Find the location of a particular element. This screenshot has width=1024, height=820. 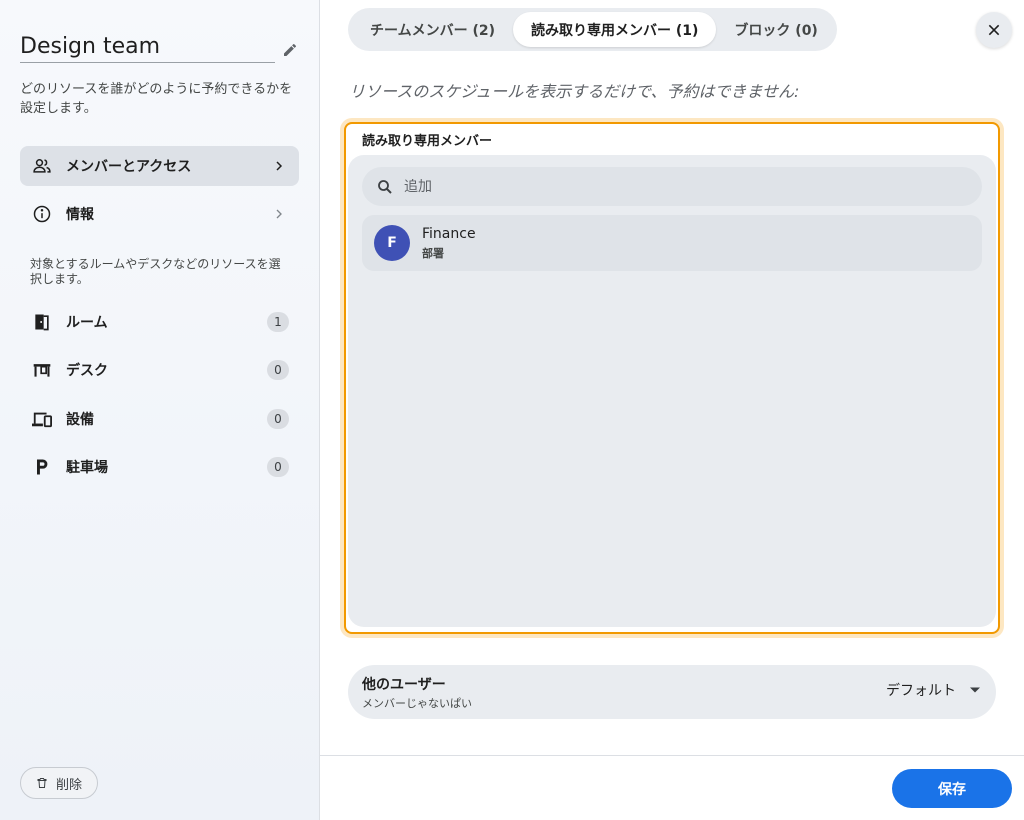

delete-button: 削除 is located at coordinates (59, 783).